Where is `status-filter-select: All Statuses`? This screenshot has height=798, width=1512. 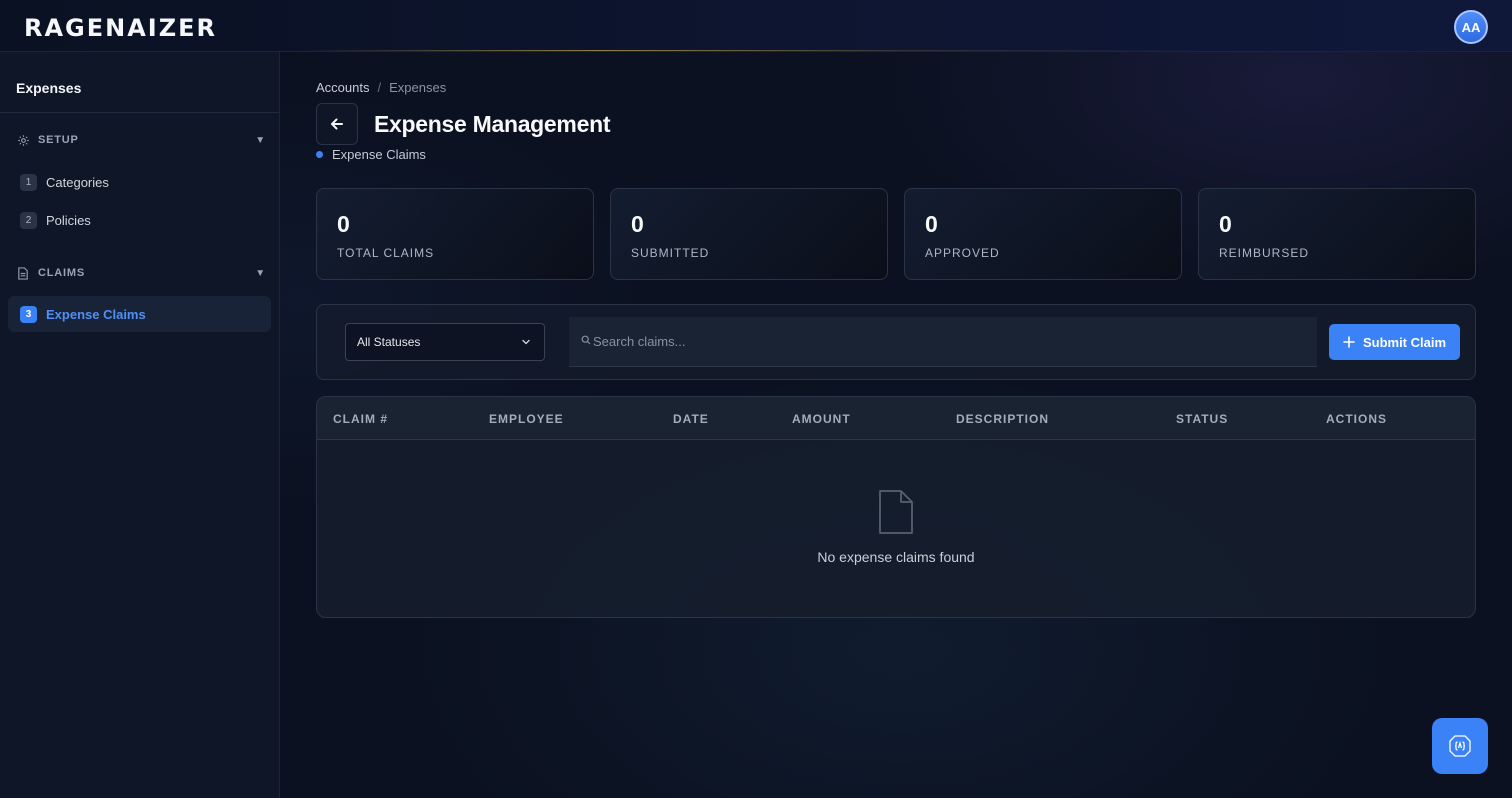
status-filter-select: All Statuses is located at coordinates (445, 342).